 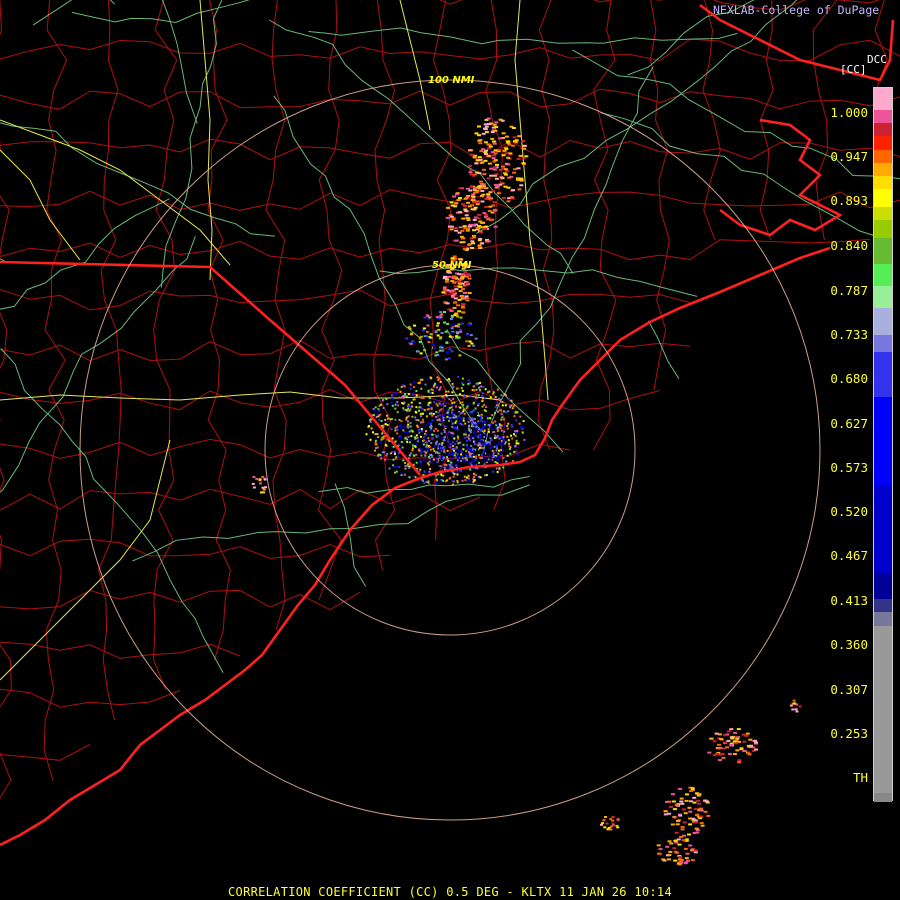 I want to click on county-line, so click(x=435, y=249).